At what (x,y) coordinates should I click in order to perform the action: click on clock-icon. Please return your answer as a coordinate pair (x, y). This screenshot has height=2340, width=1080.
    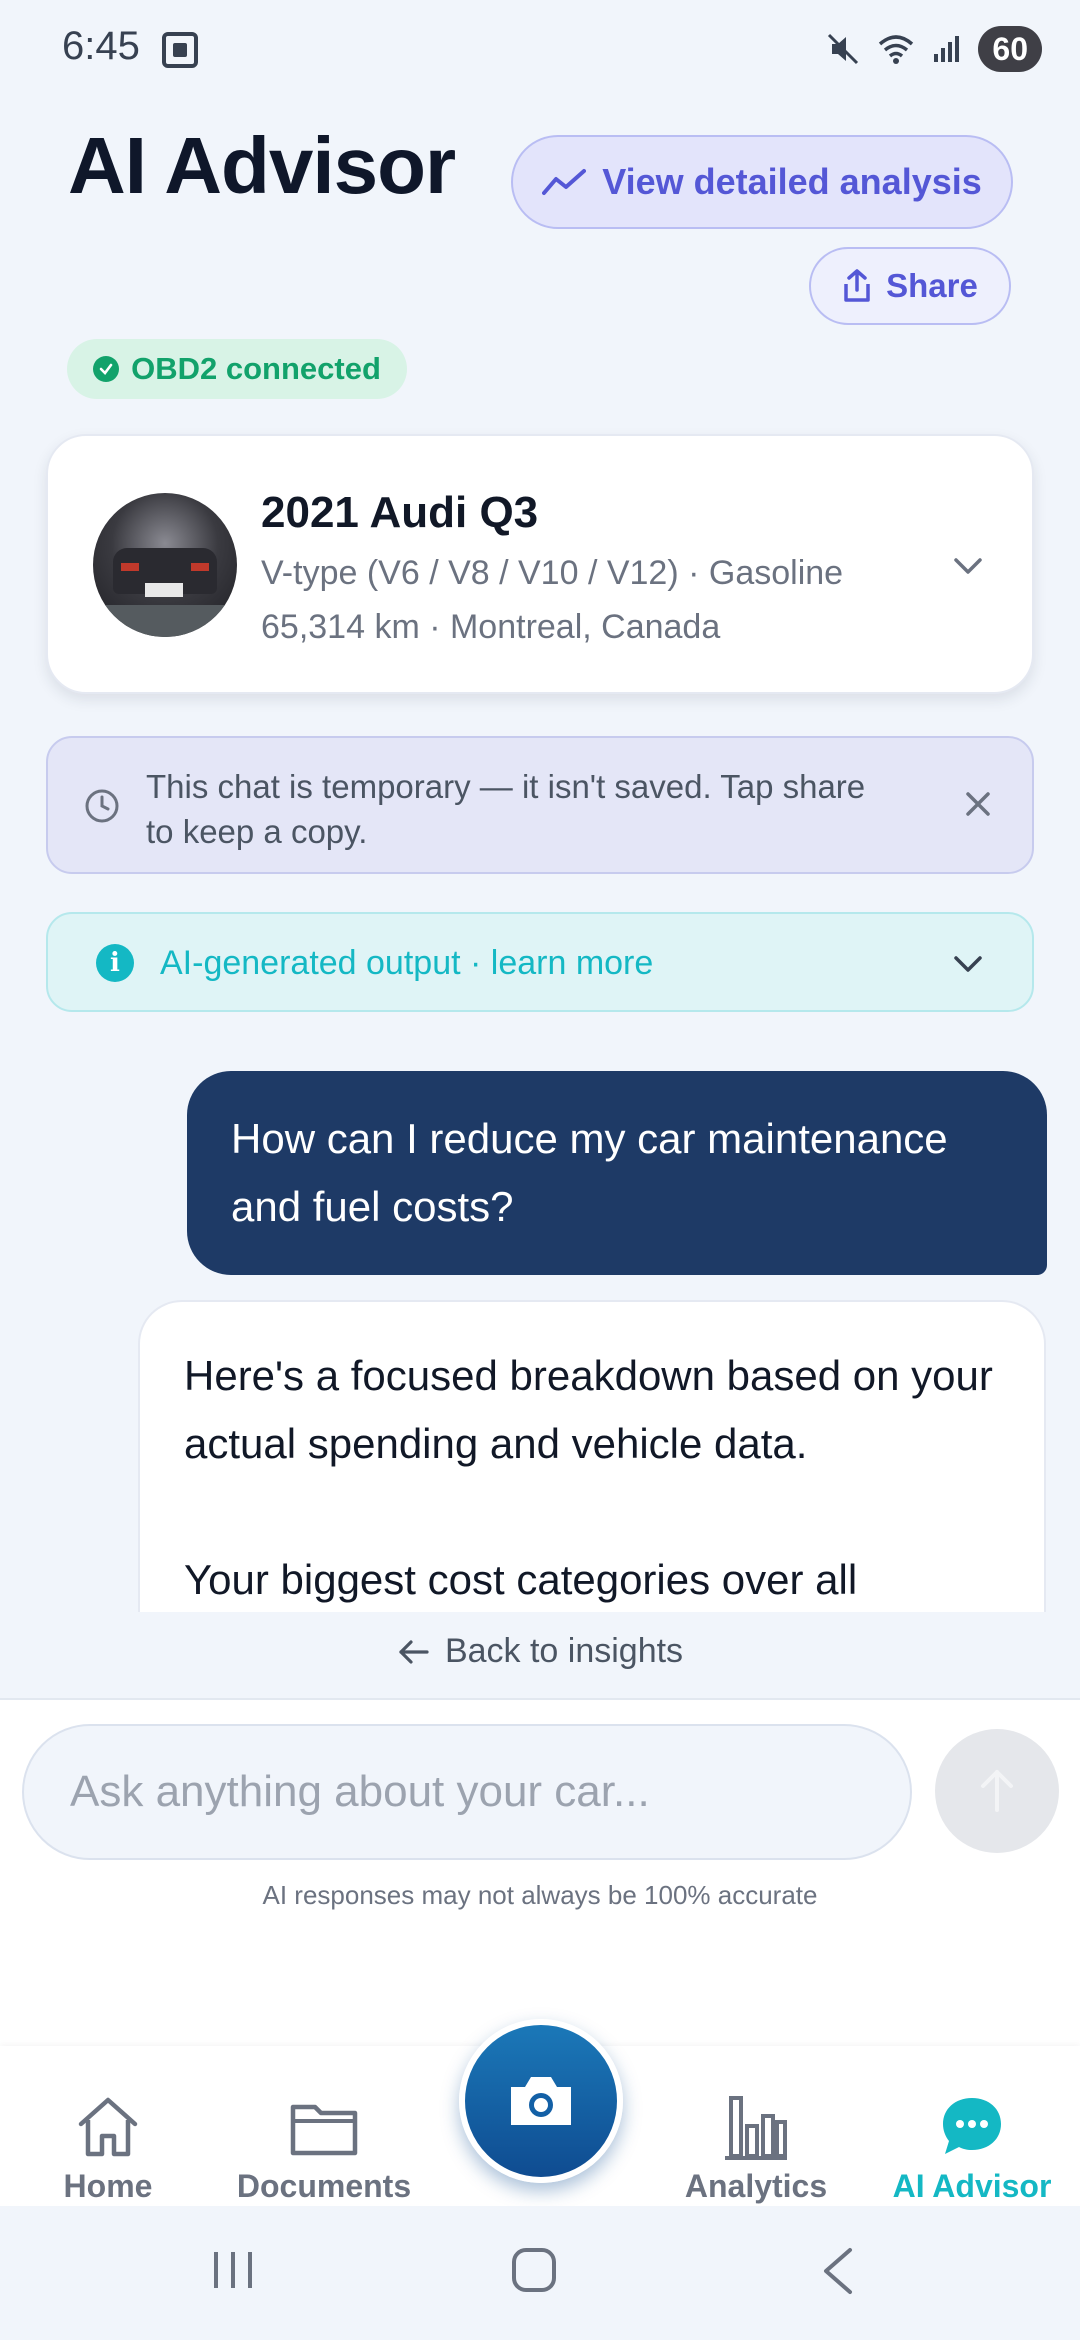
    Looking at the image, I should click on (102, 808).